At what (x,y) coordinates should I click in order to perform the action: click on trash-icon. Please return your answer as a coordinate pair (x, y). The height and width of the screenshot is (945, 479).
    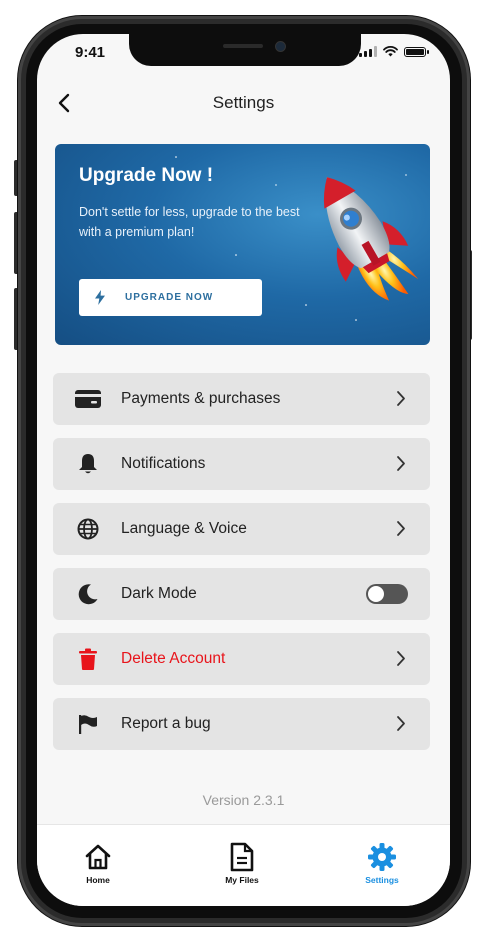
    Looking at the image, I should click on (88, 659).